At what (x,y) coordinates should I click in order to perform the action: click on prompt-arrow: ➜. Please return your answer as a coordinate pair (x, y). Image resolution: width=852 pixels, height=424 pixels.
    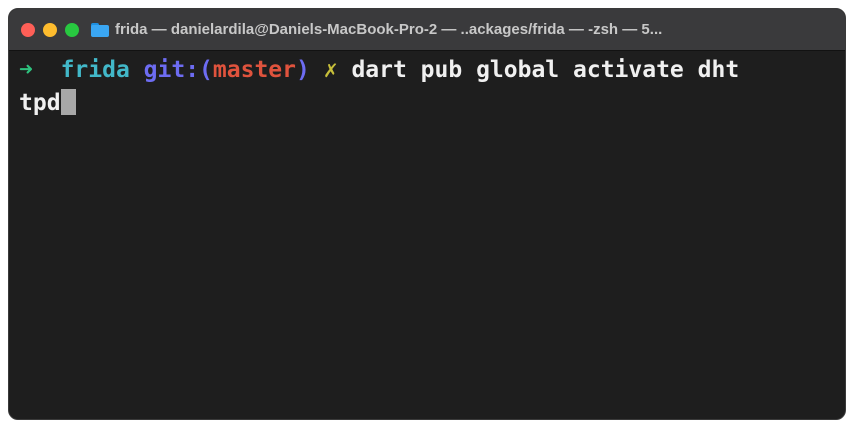
    Looking at the image, I should click on (26, 70).